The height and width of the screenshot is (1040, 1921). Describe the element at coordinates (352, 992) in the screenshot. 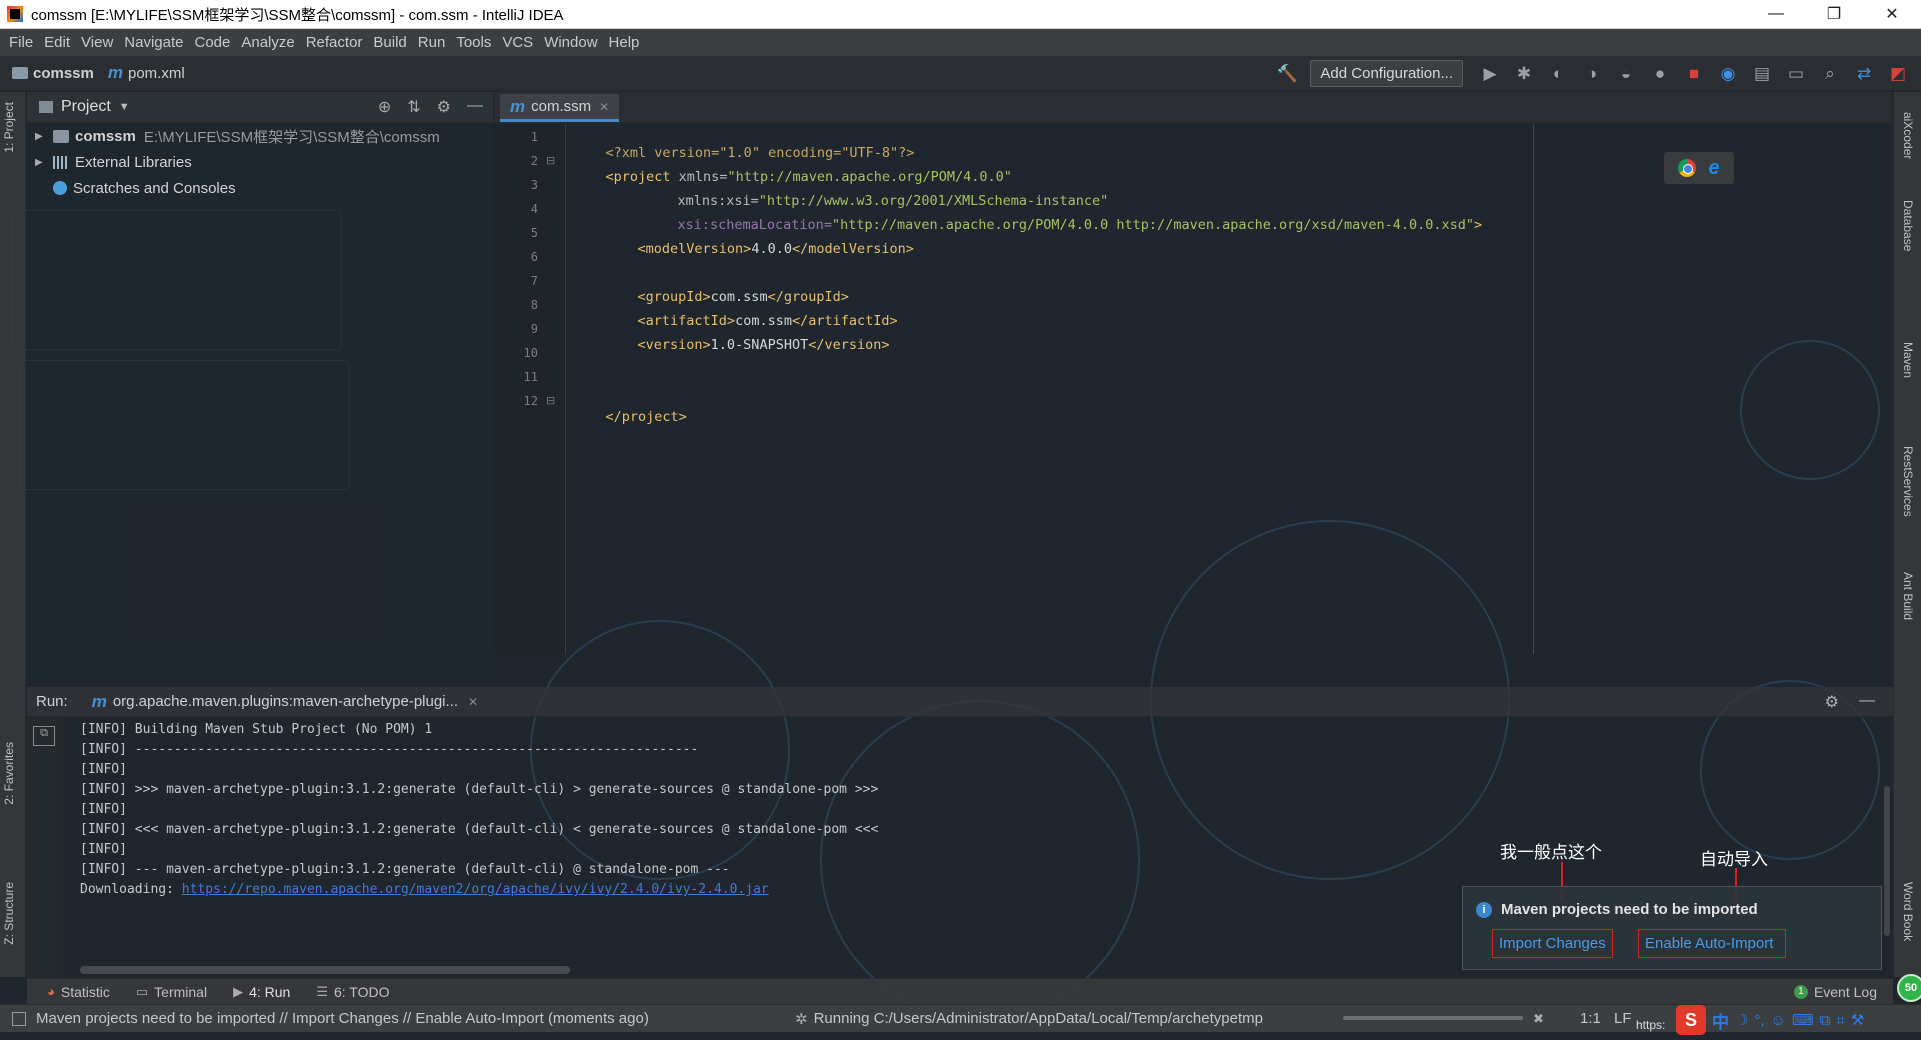

I see `tab-todo: ☰ 6: TODO` at that location.